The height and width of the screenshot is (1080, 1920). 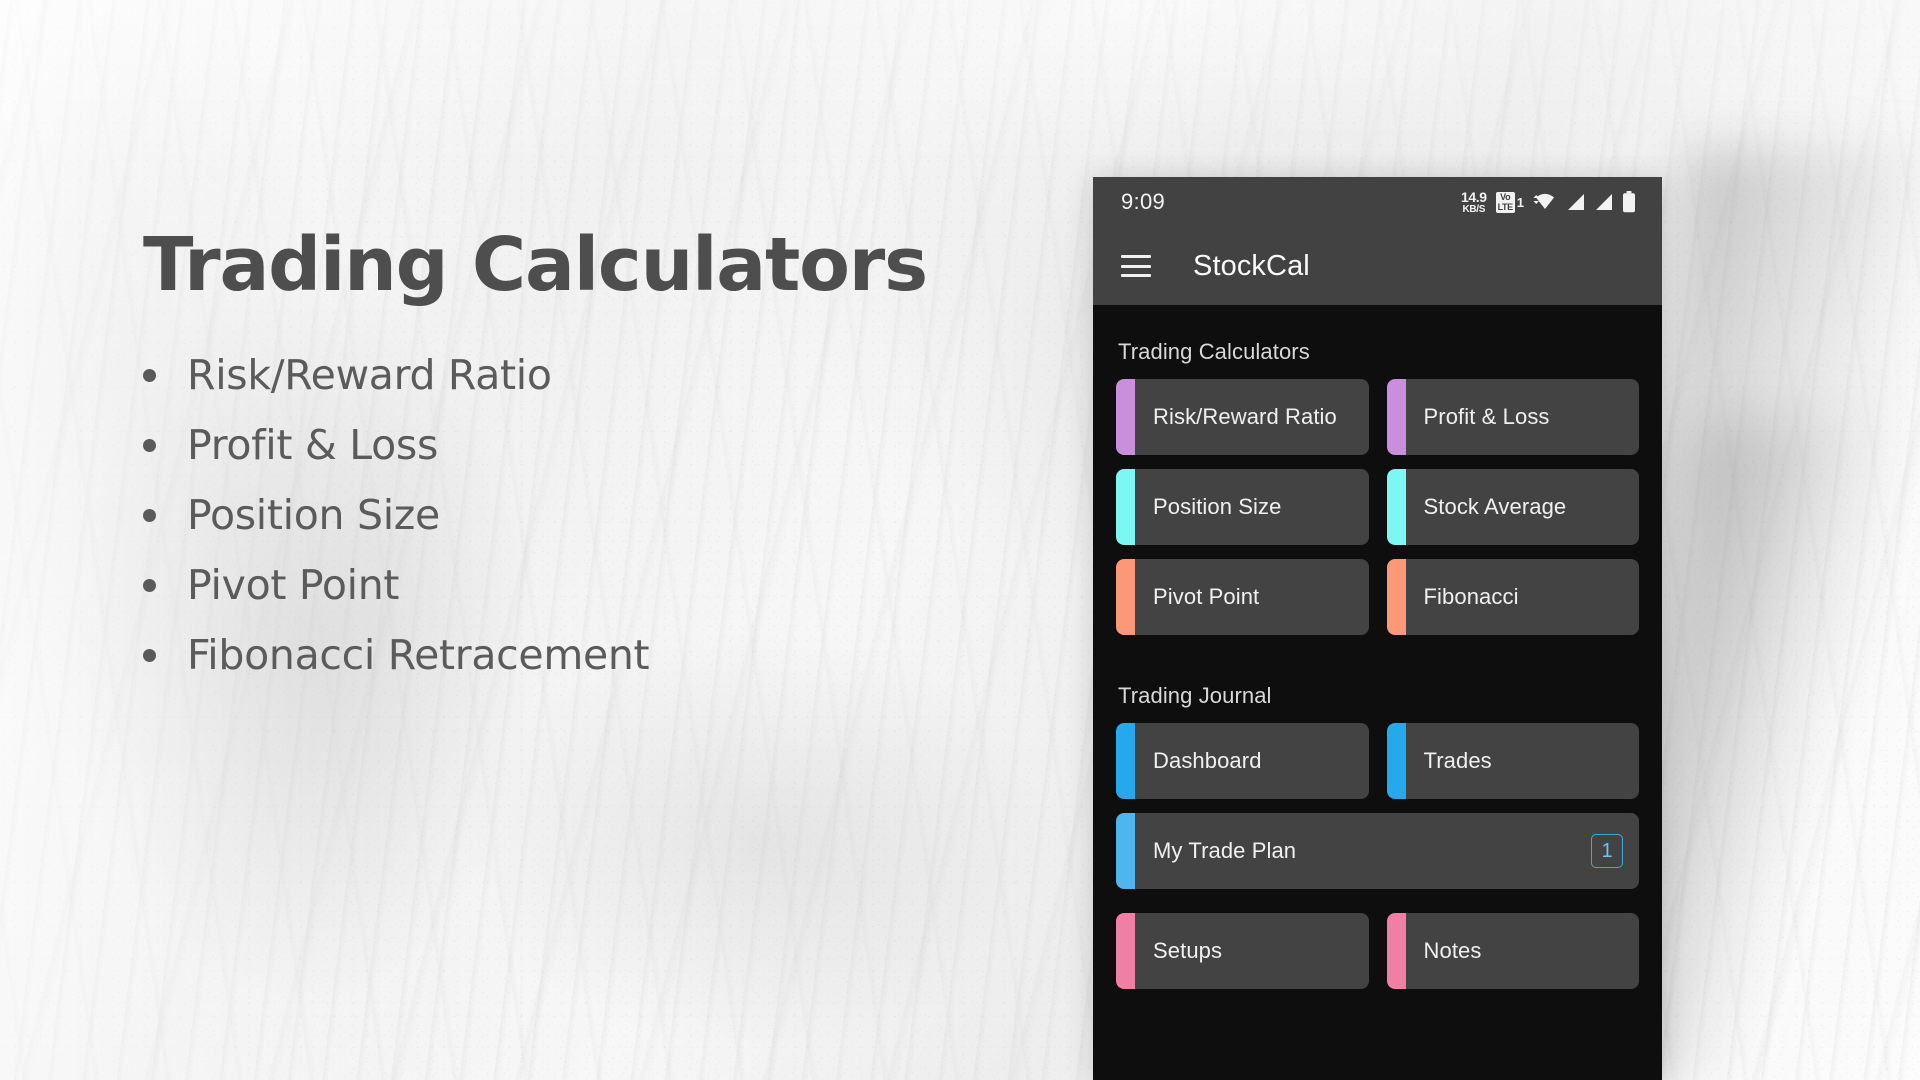 I want to click on card-profit-loss: Profit & Loss, so click(x=1512, y=417).